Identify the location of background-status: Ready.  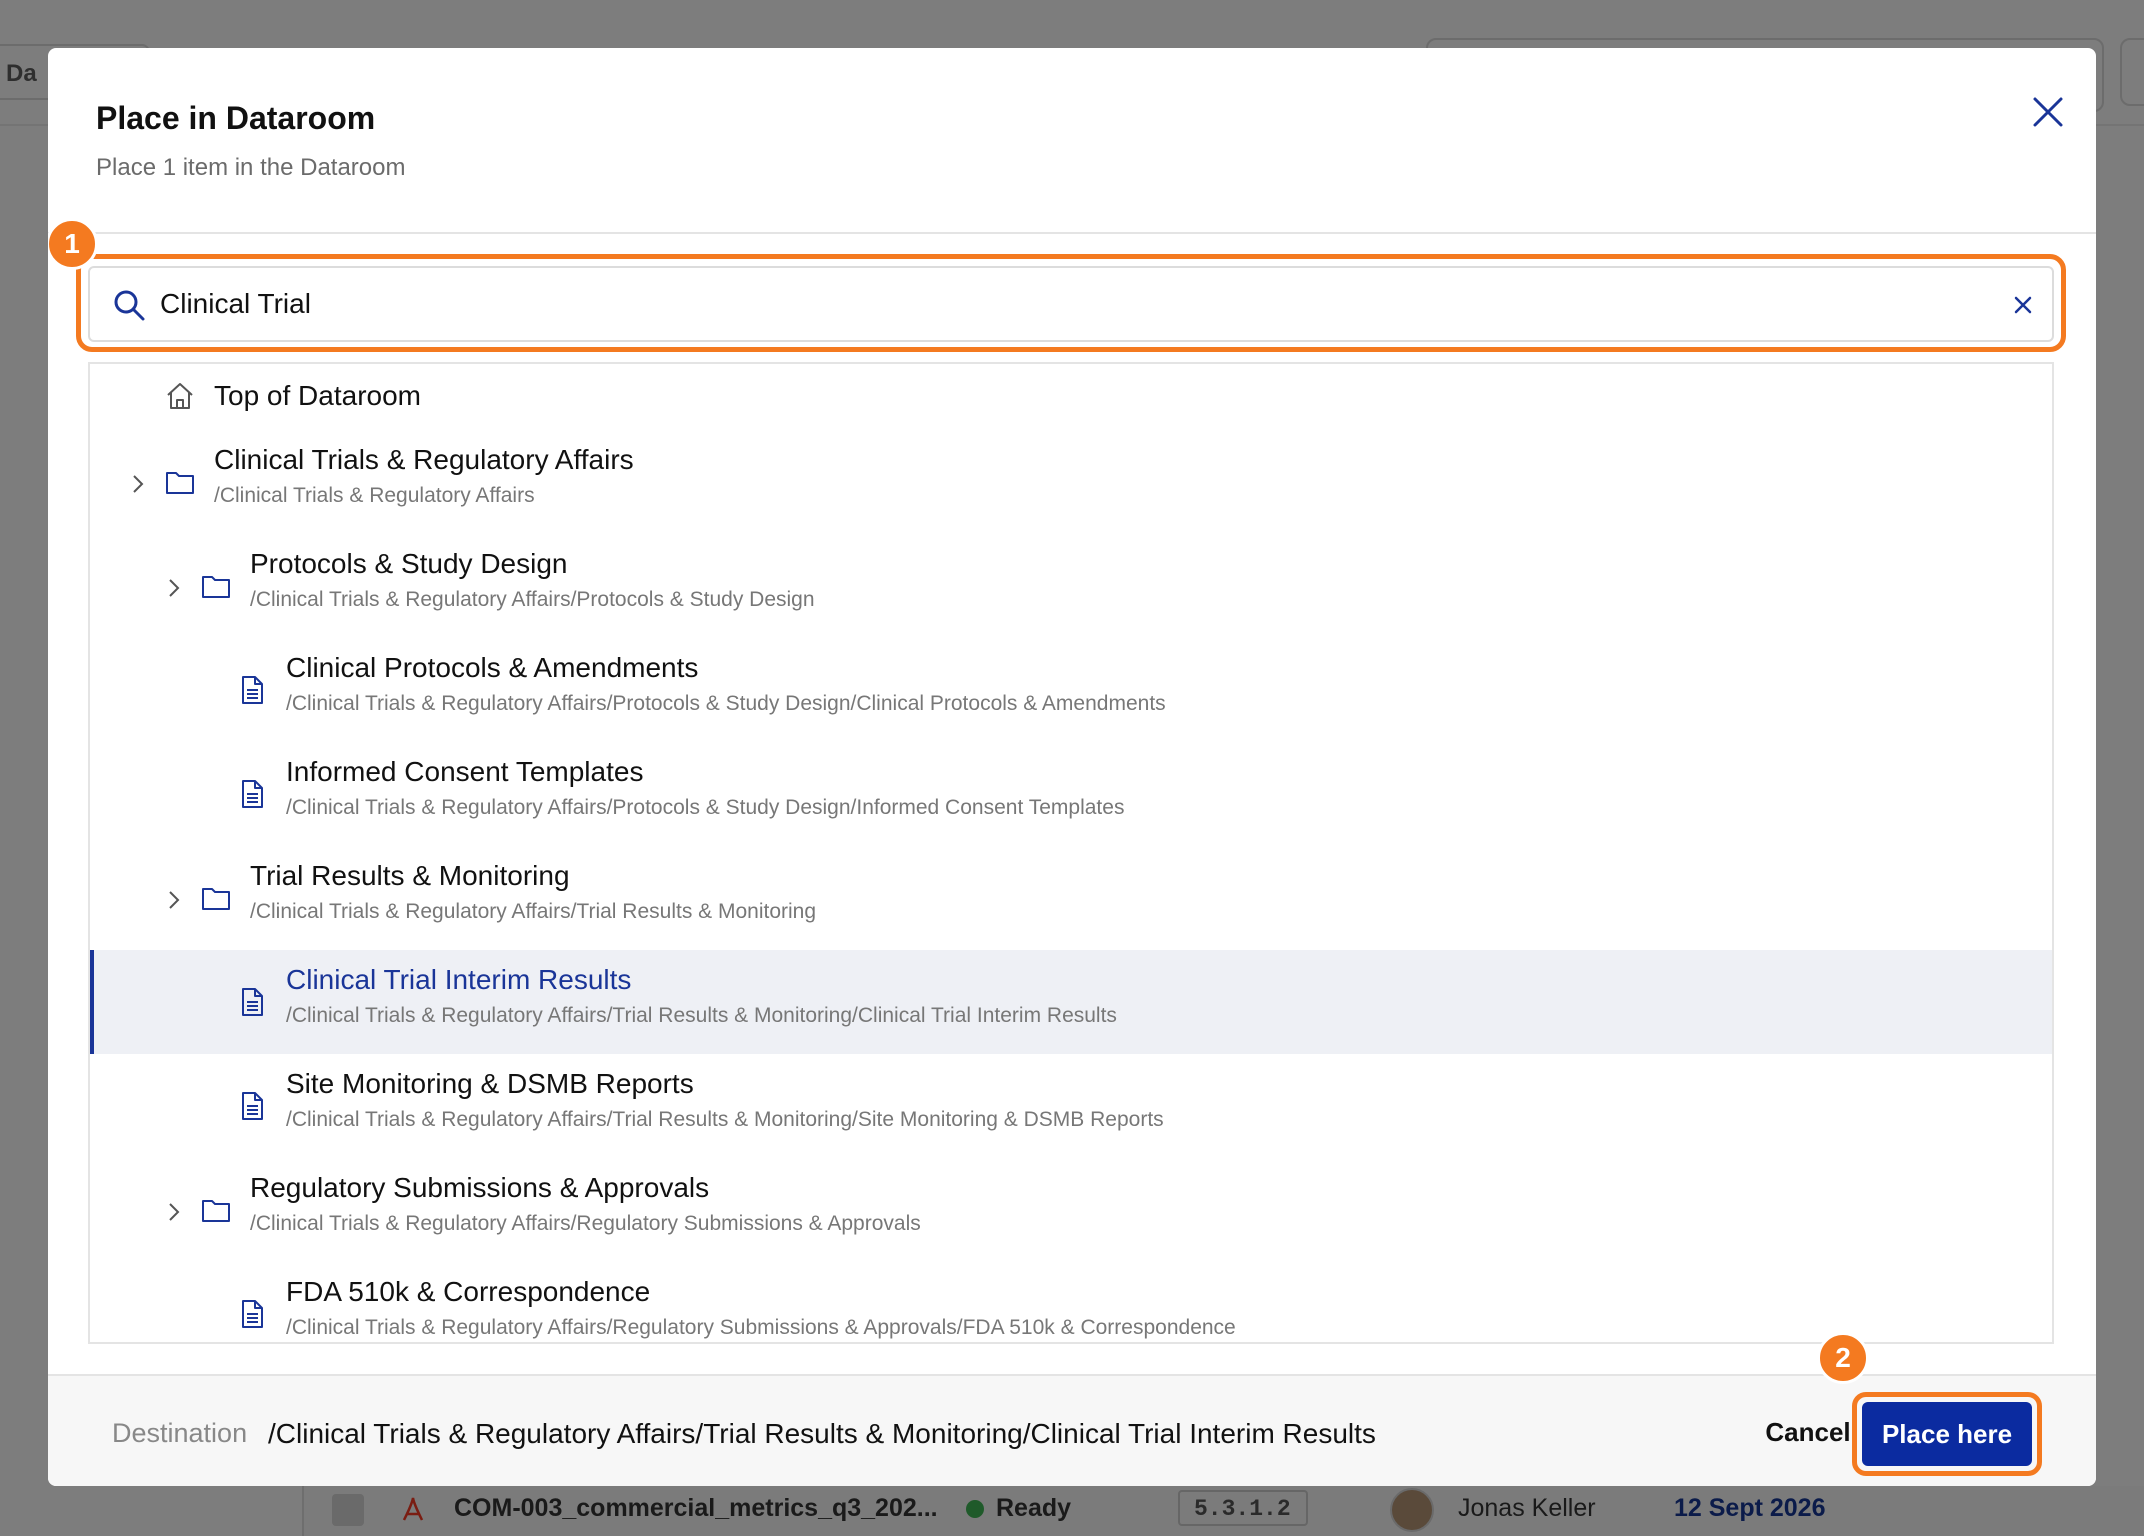
(1034, 1508).